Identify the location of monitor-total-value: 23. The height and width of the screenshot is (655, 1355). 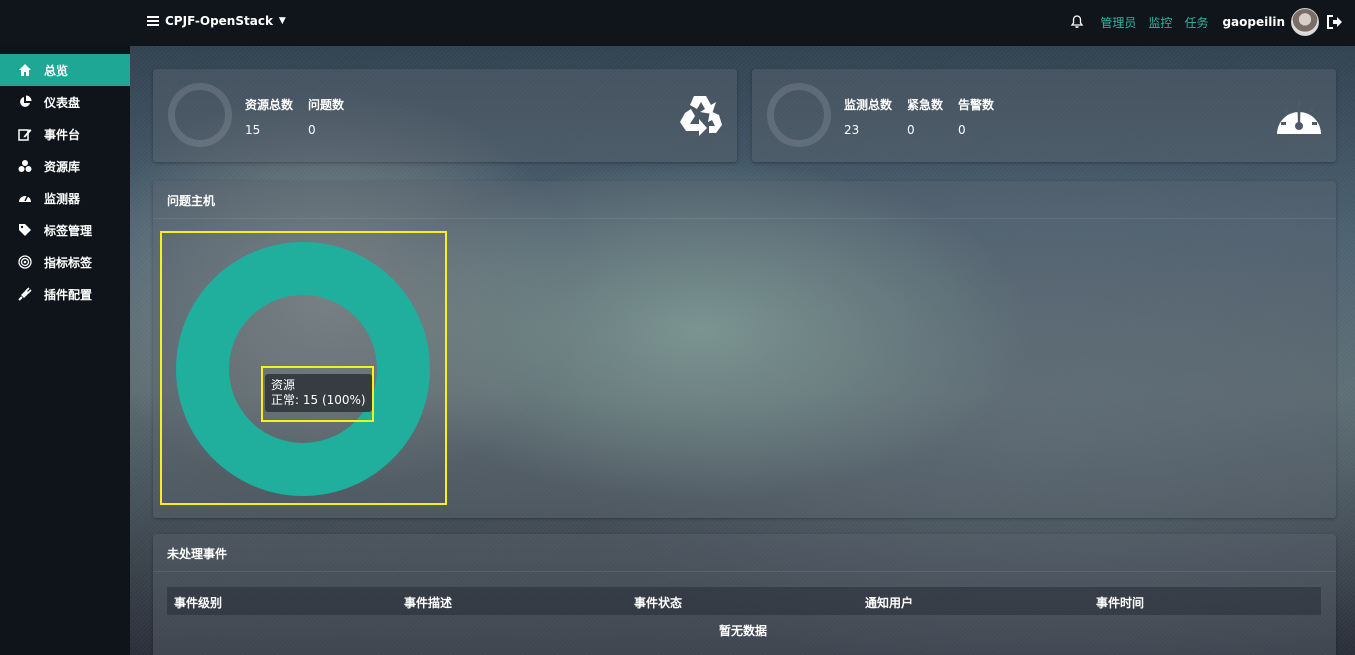
(852, 130).